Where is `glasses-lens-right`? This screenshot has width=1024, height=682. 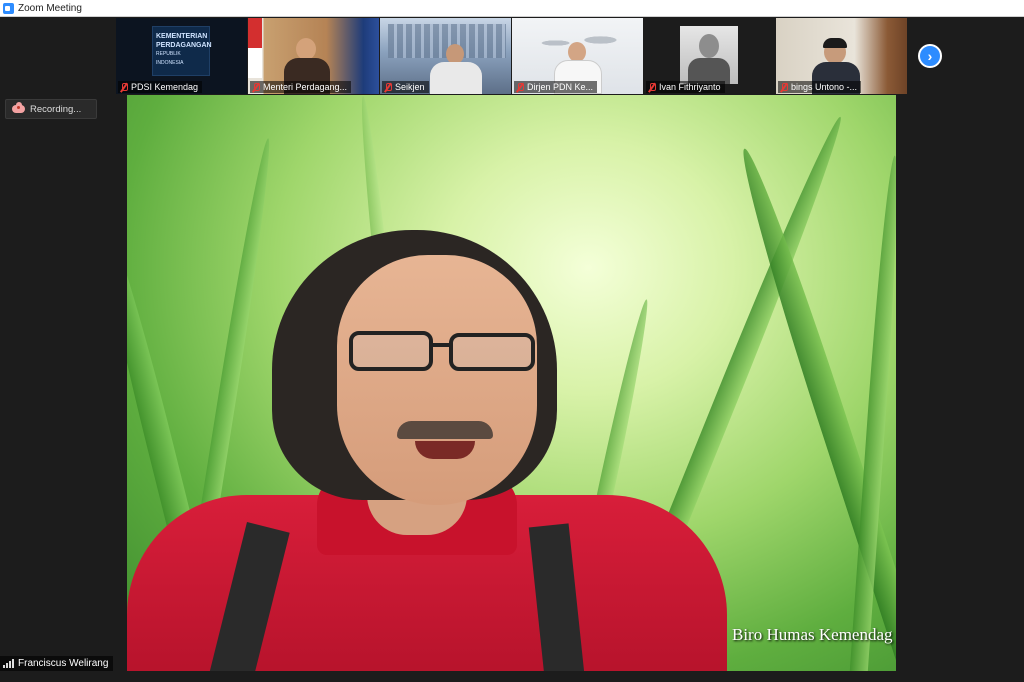 glasses-lens-right is located at coordinates (492, 352).